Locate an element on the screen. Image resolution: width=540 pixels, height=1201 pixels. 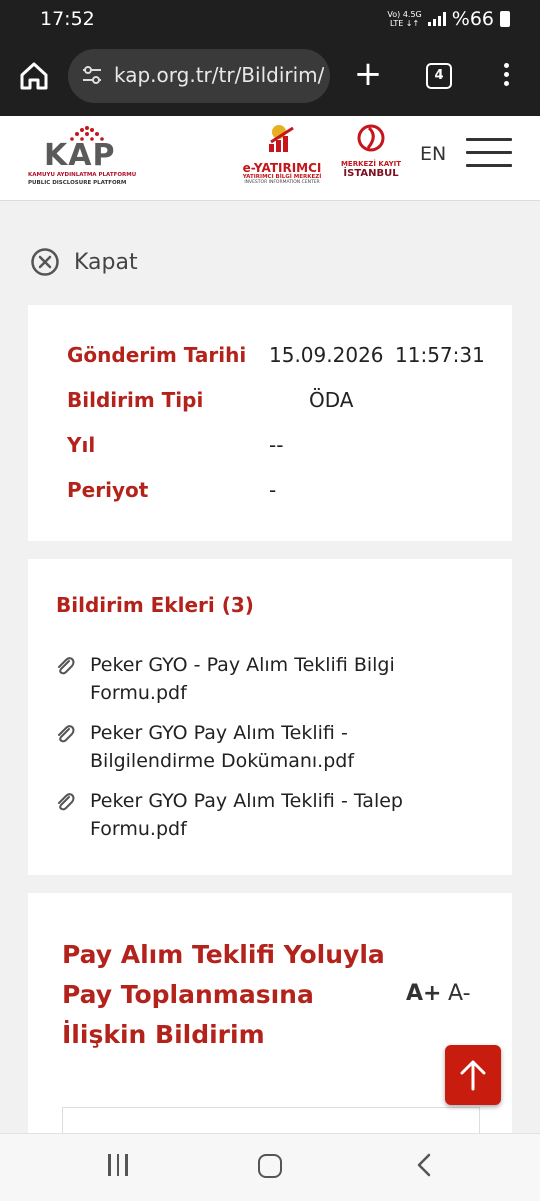
signal-icon is located at coordinates (436, 19).